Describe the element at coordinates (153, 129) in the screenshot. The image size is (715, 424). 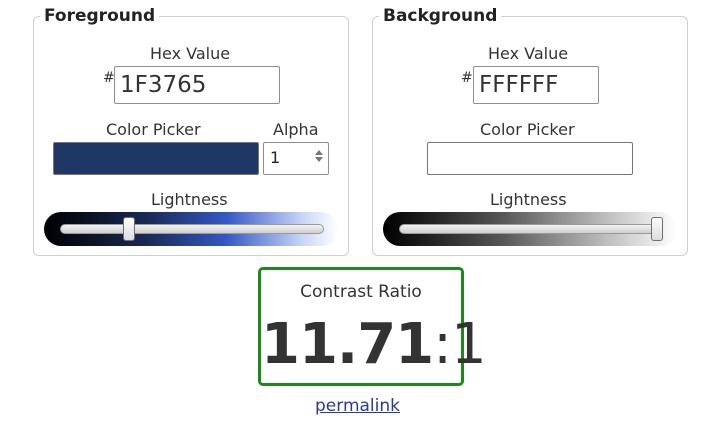
I see `fg-color-picker-label: Color Picker` at that location.